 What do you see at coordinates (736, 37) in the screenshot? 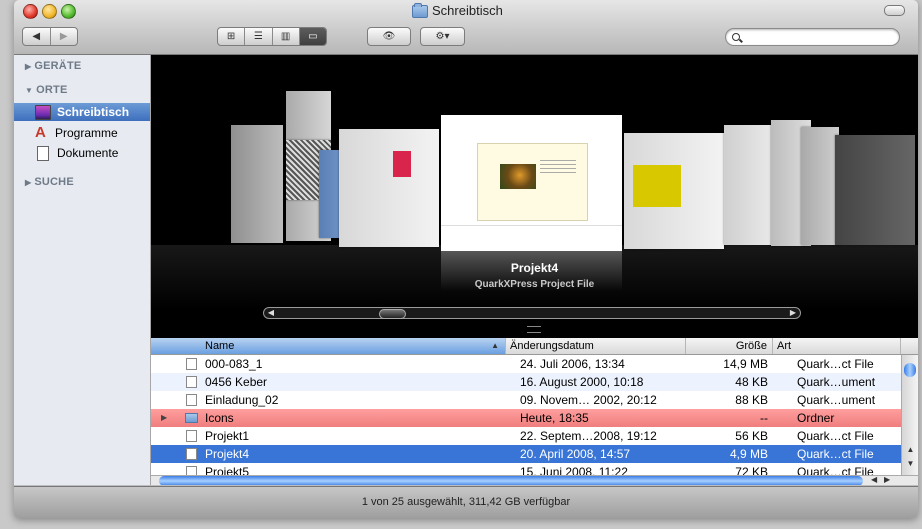
I see `search-icon` at bounding box center [736, 37].